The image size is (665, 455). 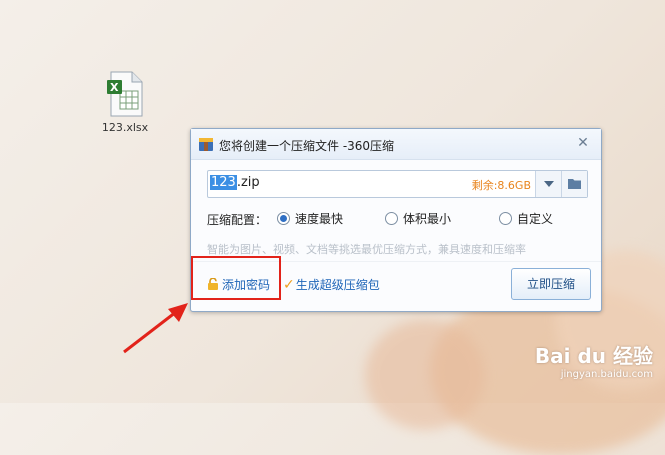 I want to click on background-blob, so click(x=425, y=375).